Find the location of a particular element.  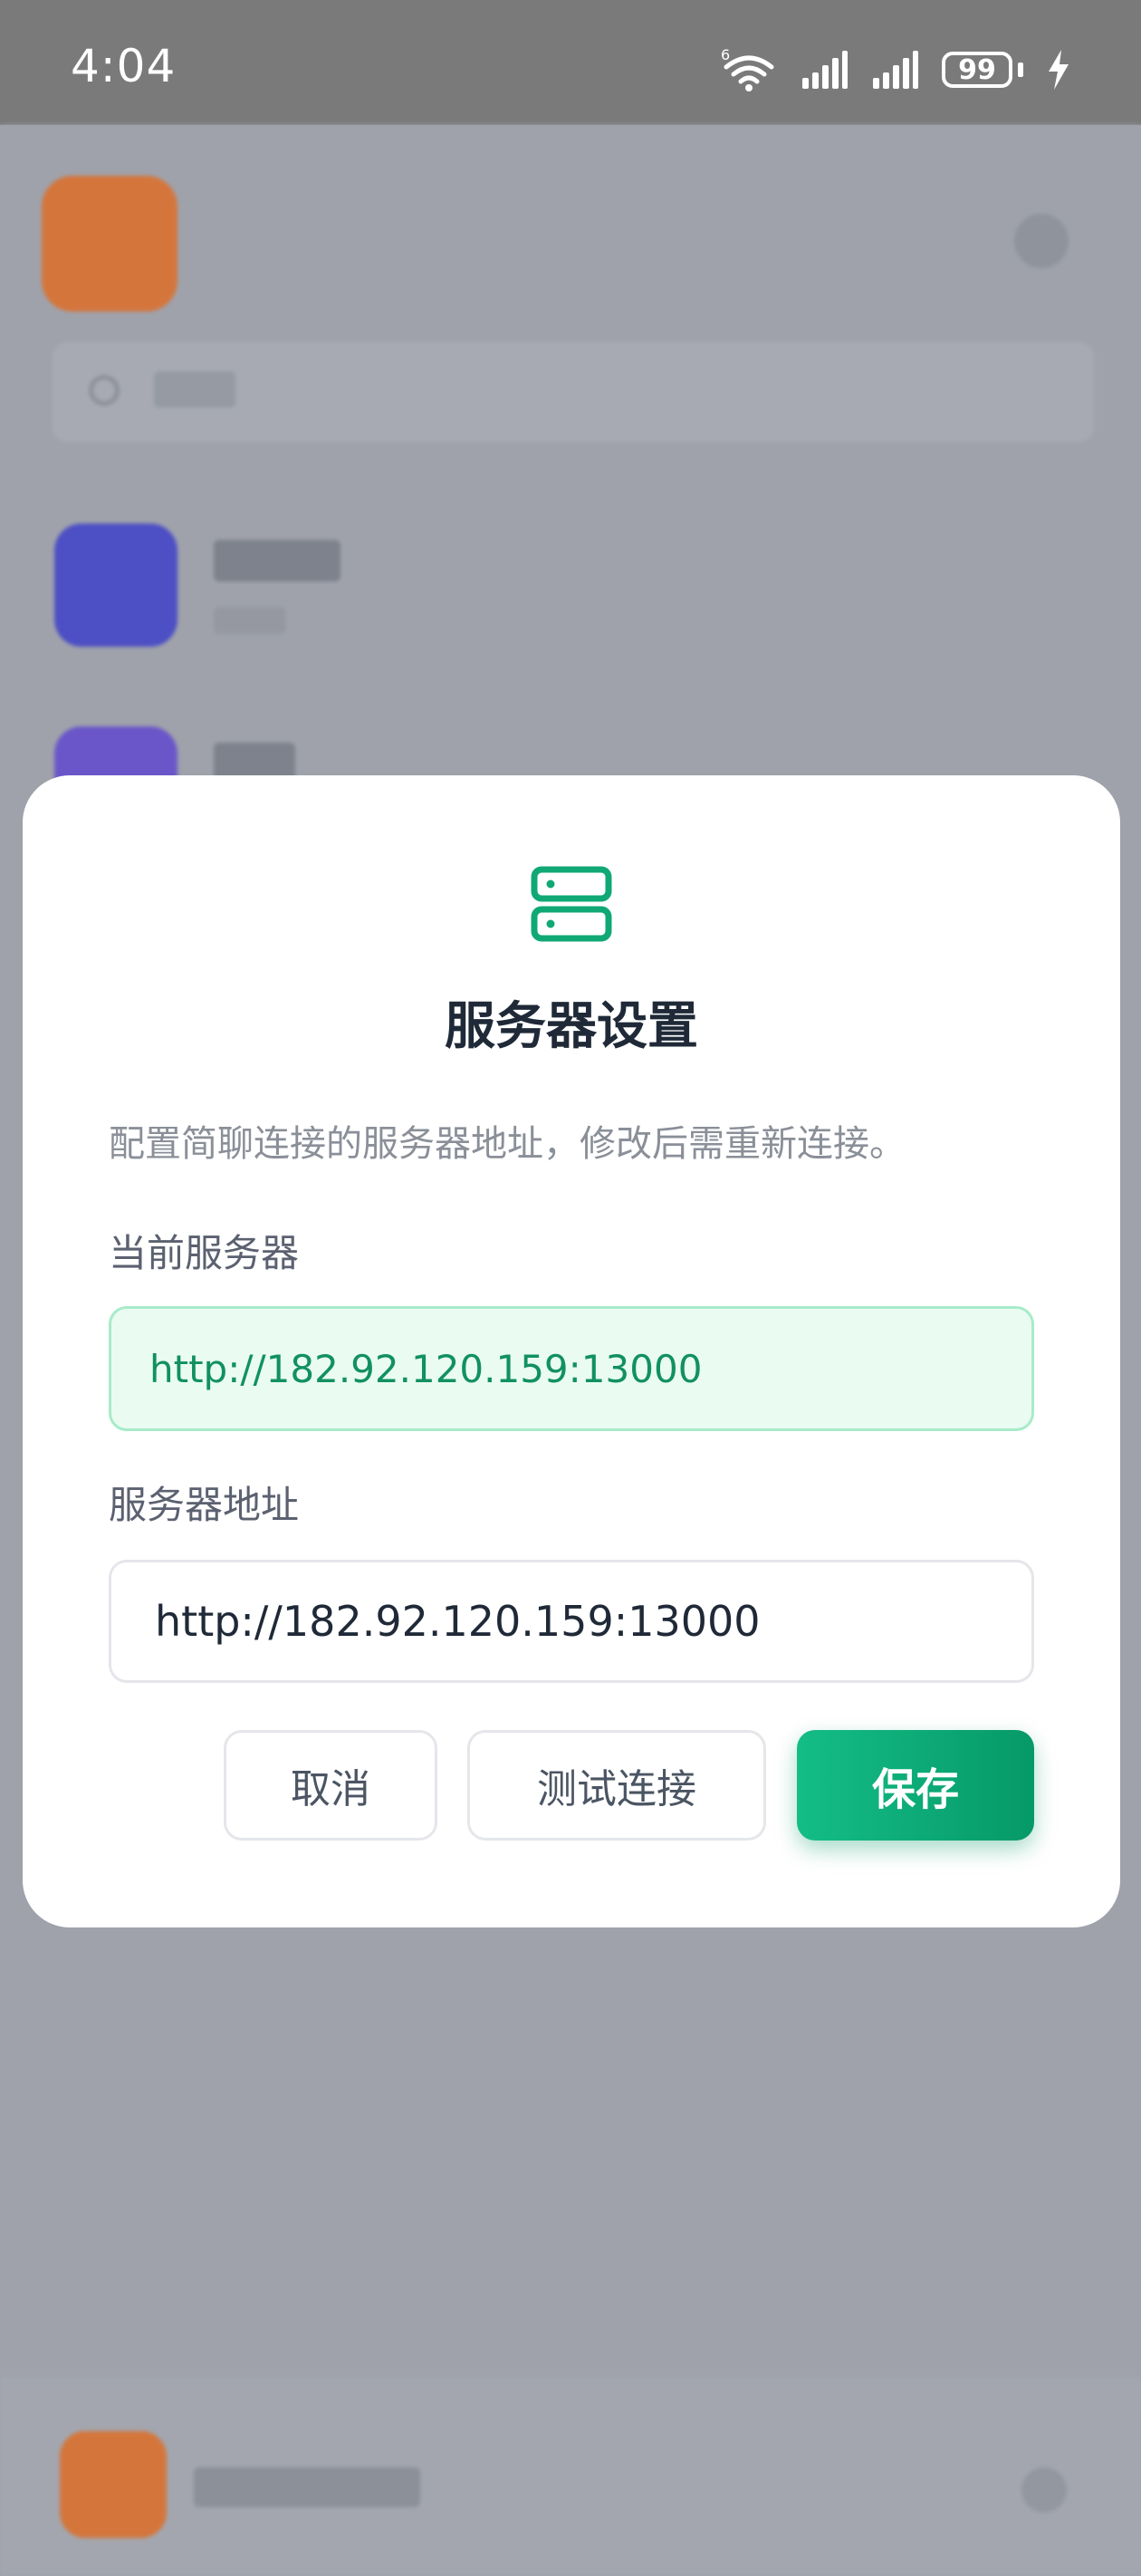

logout-icon is located at coordinates (1044, 2490).